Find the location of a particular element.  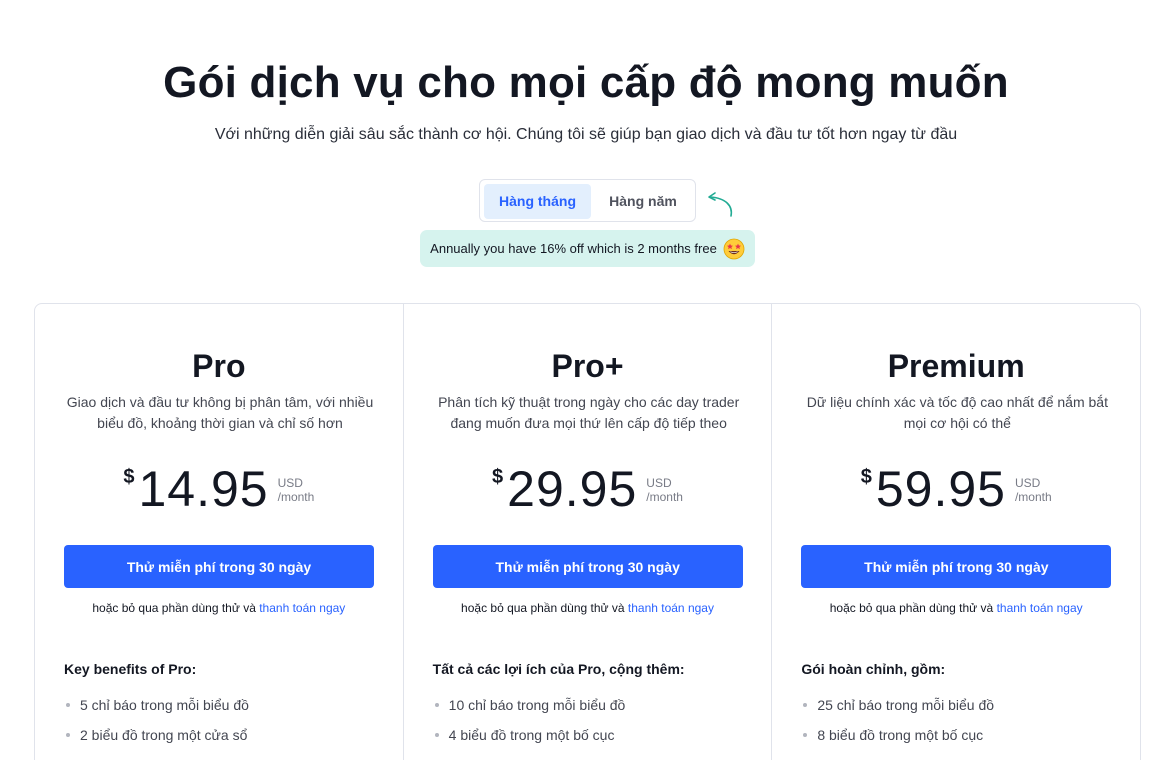

benefits-title: Key benefits of Pro: is located at coordinates (130, 669).